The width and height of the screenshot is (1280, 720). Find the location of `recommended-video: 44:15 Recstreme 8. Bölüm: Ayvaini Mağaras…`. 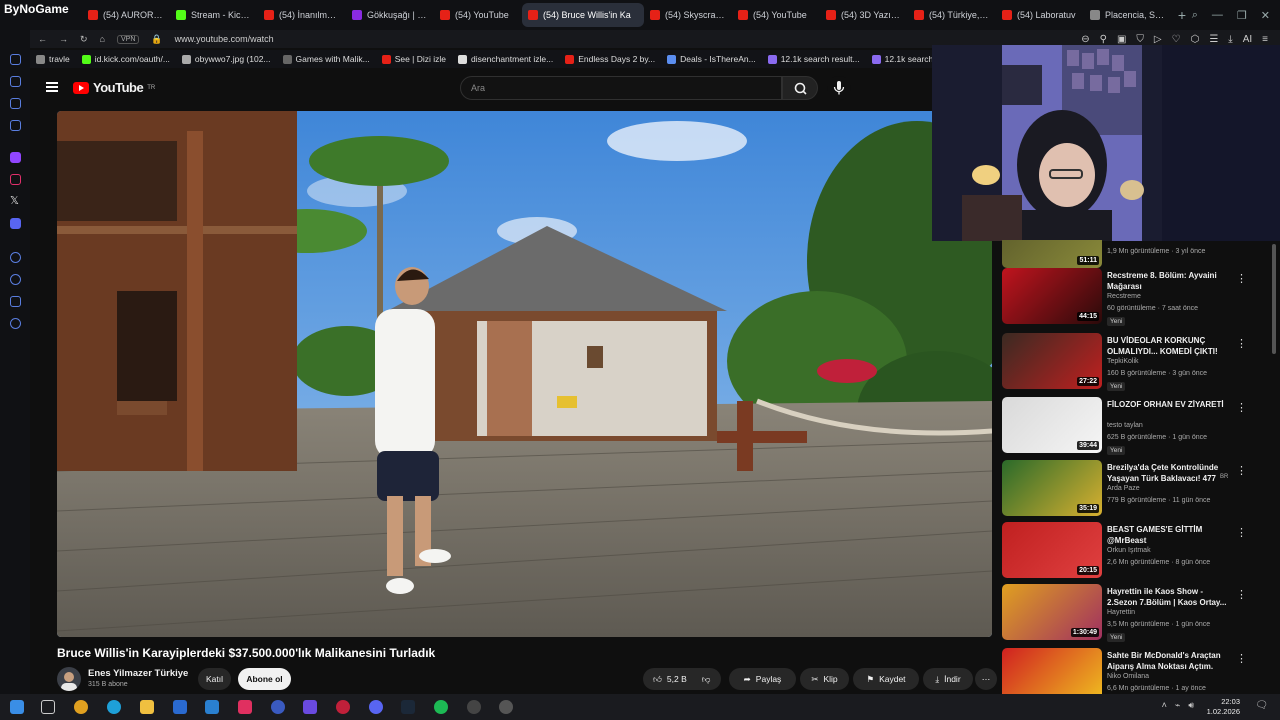

recommended-video: 44:15 Recstreme 8. Bölüm: Ayvaini Mağaras… is located at coordinates (1133, 297).